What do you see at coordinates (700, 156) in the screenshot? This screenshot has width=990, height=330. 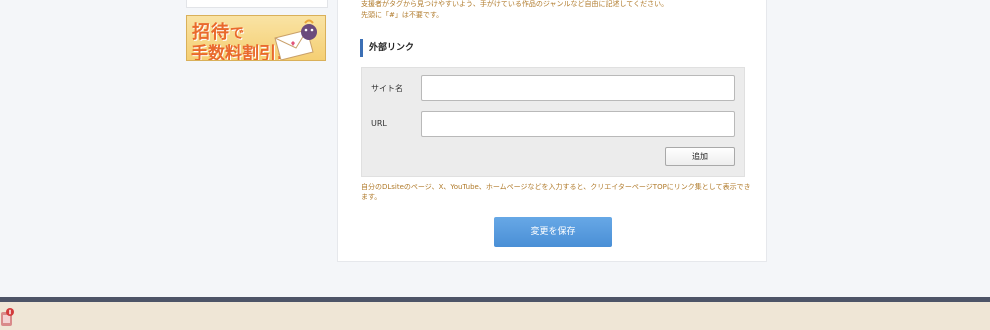 I see `add-link-button: 追加` at bounding box center [700, 156].